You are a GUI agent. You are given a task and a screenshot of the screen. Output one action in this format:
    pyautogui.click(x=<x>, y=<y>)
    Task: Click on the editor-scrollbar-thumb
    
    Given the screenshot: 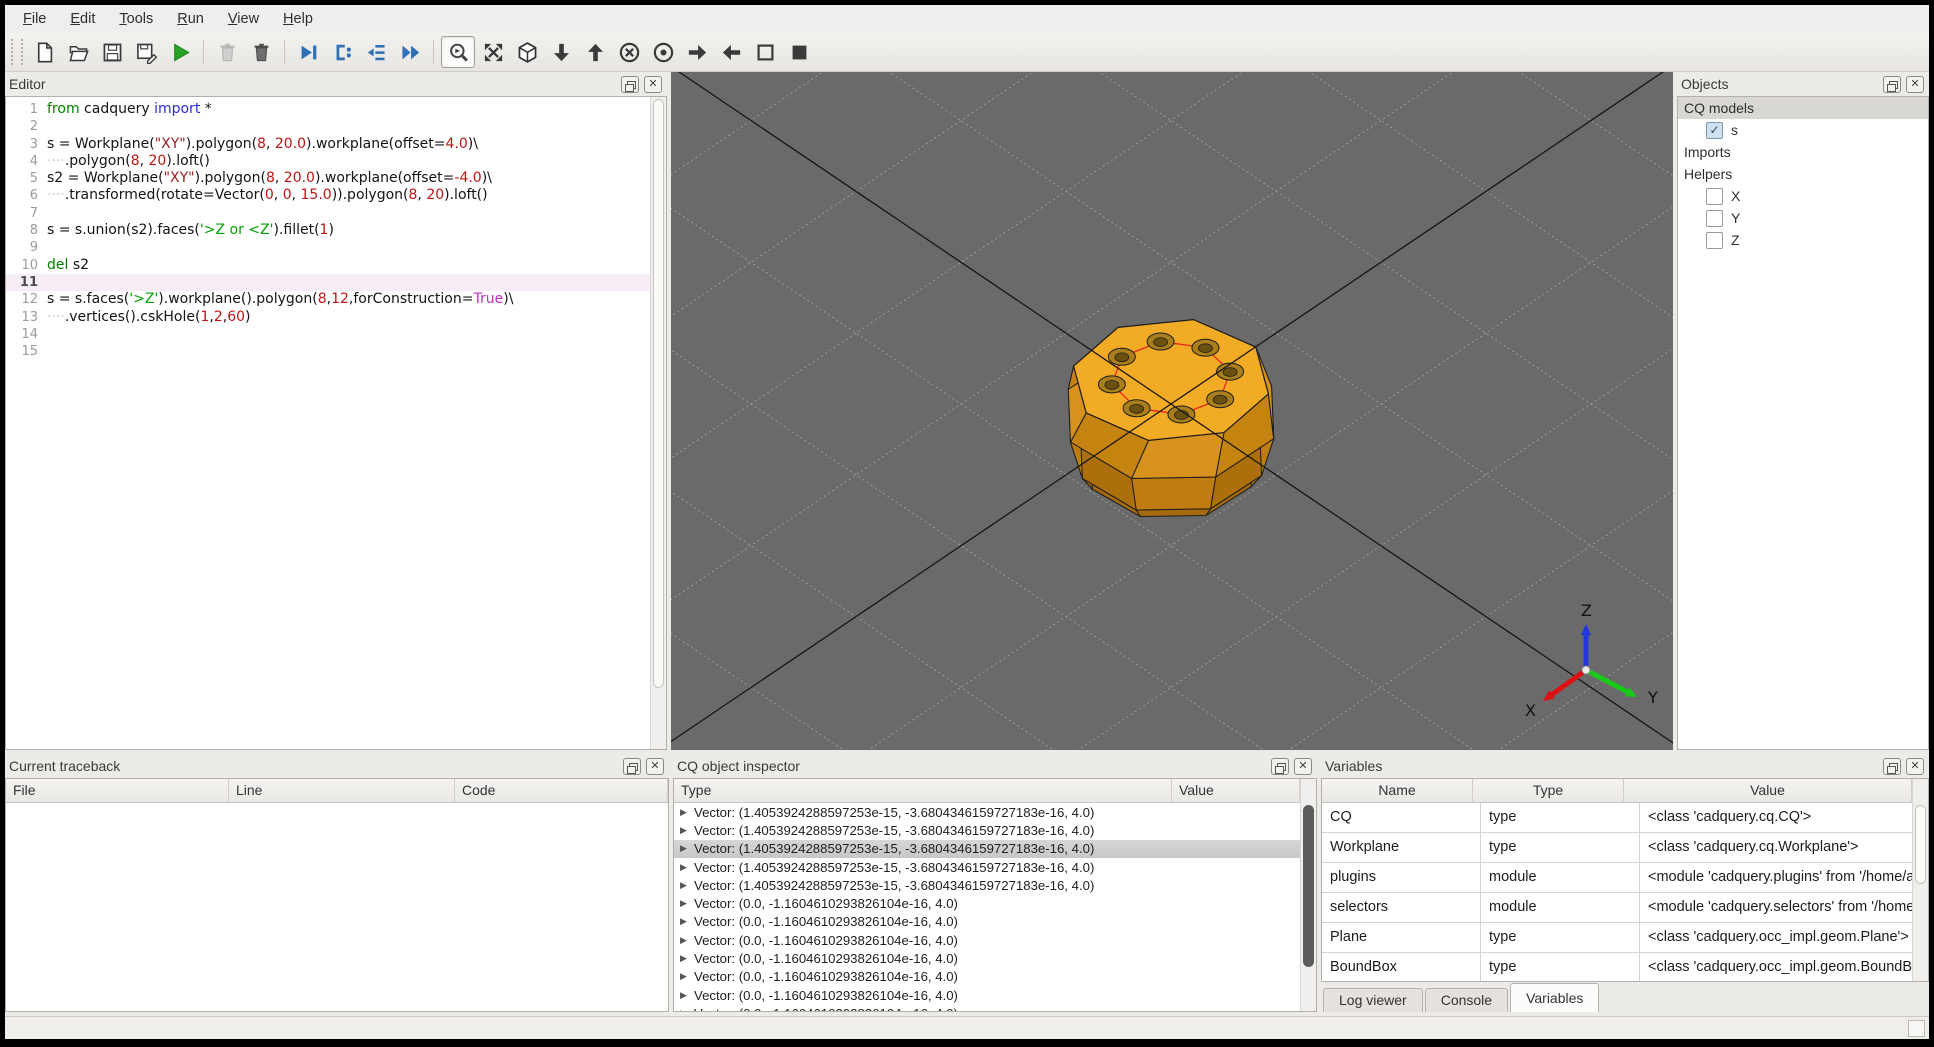 What is the action you would take?
    pyautogui.click(x=658, y=393)
    